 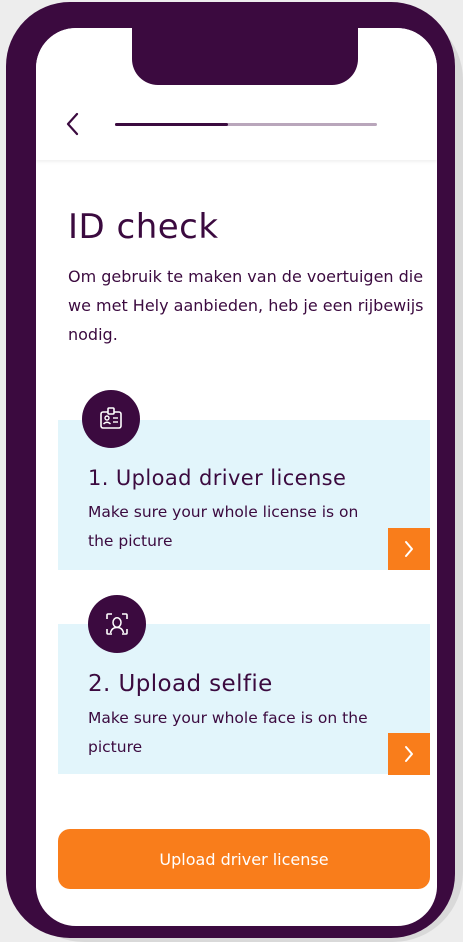 I want to click on id-card-icon, so click(x=111, y=418).